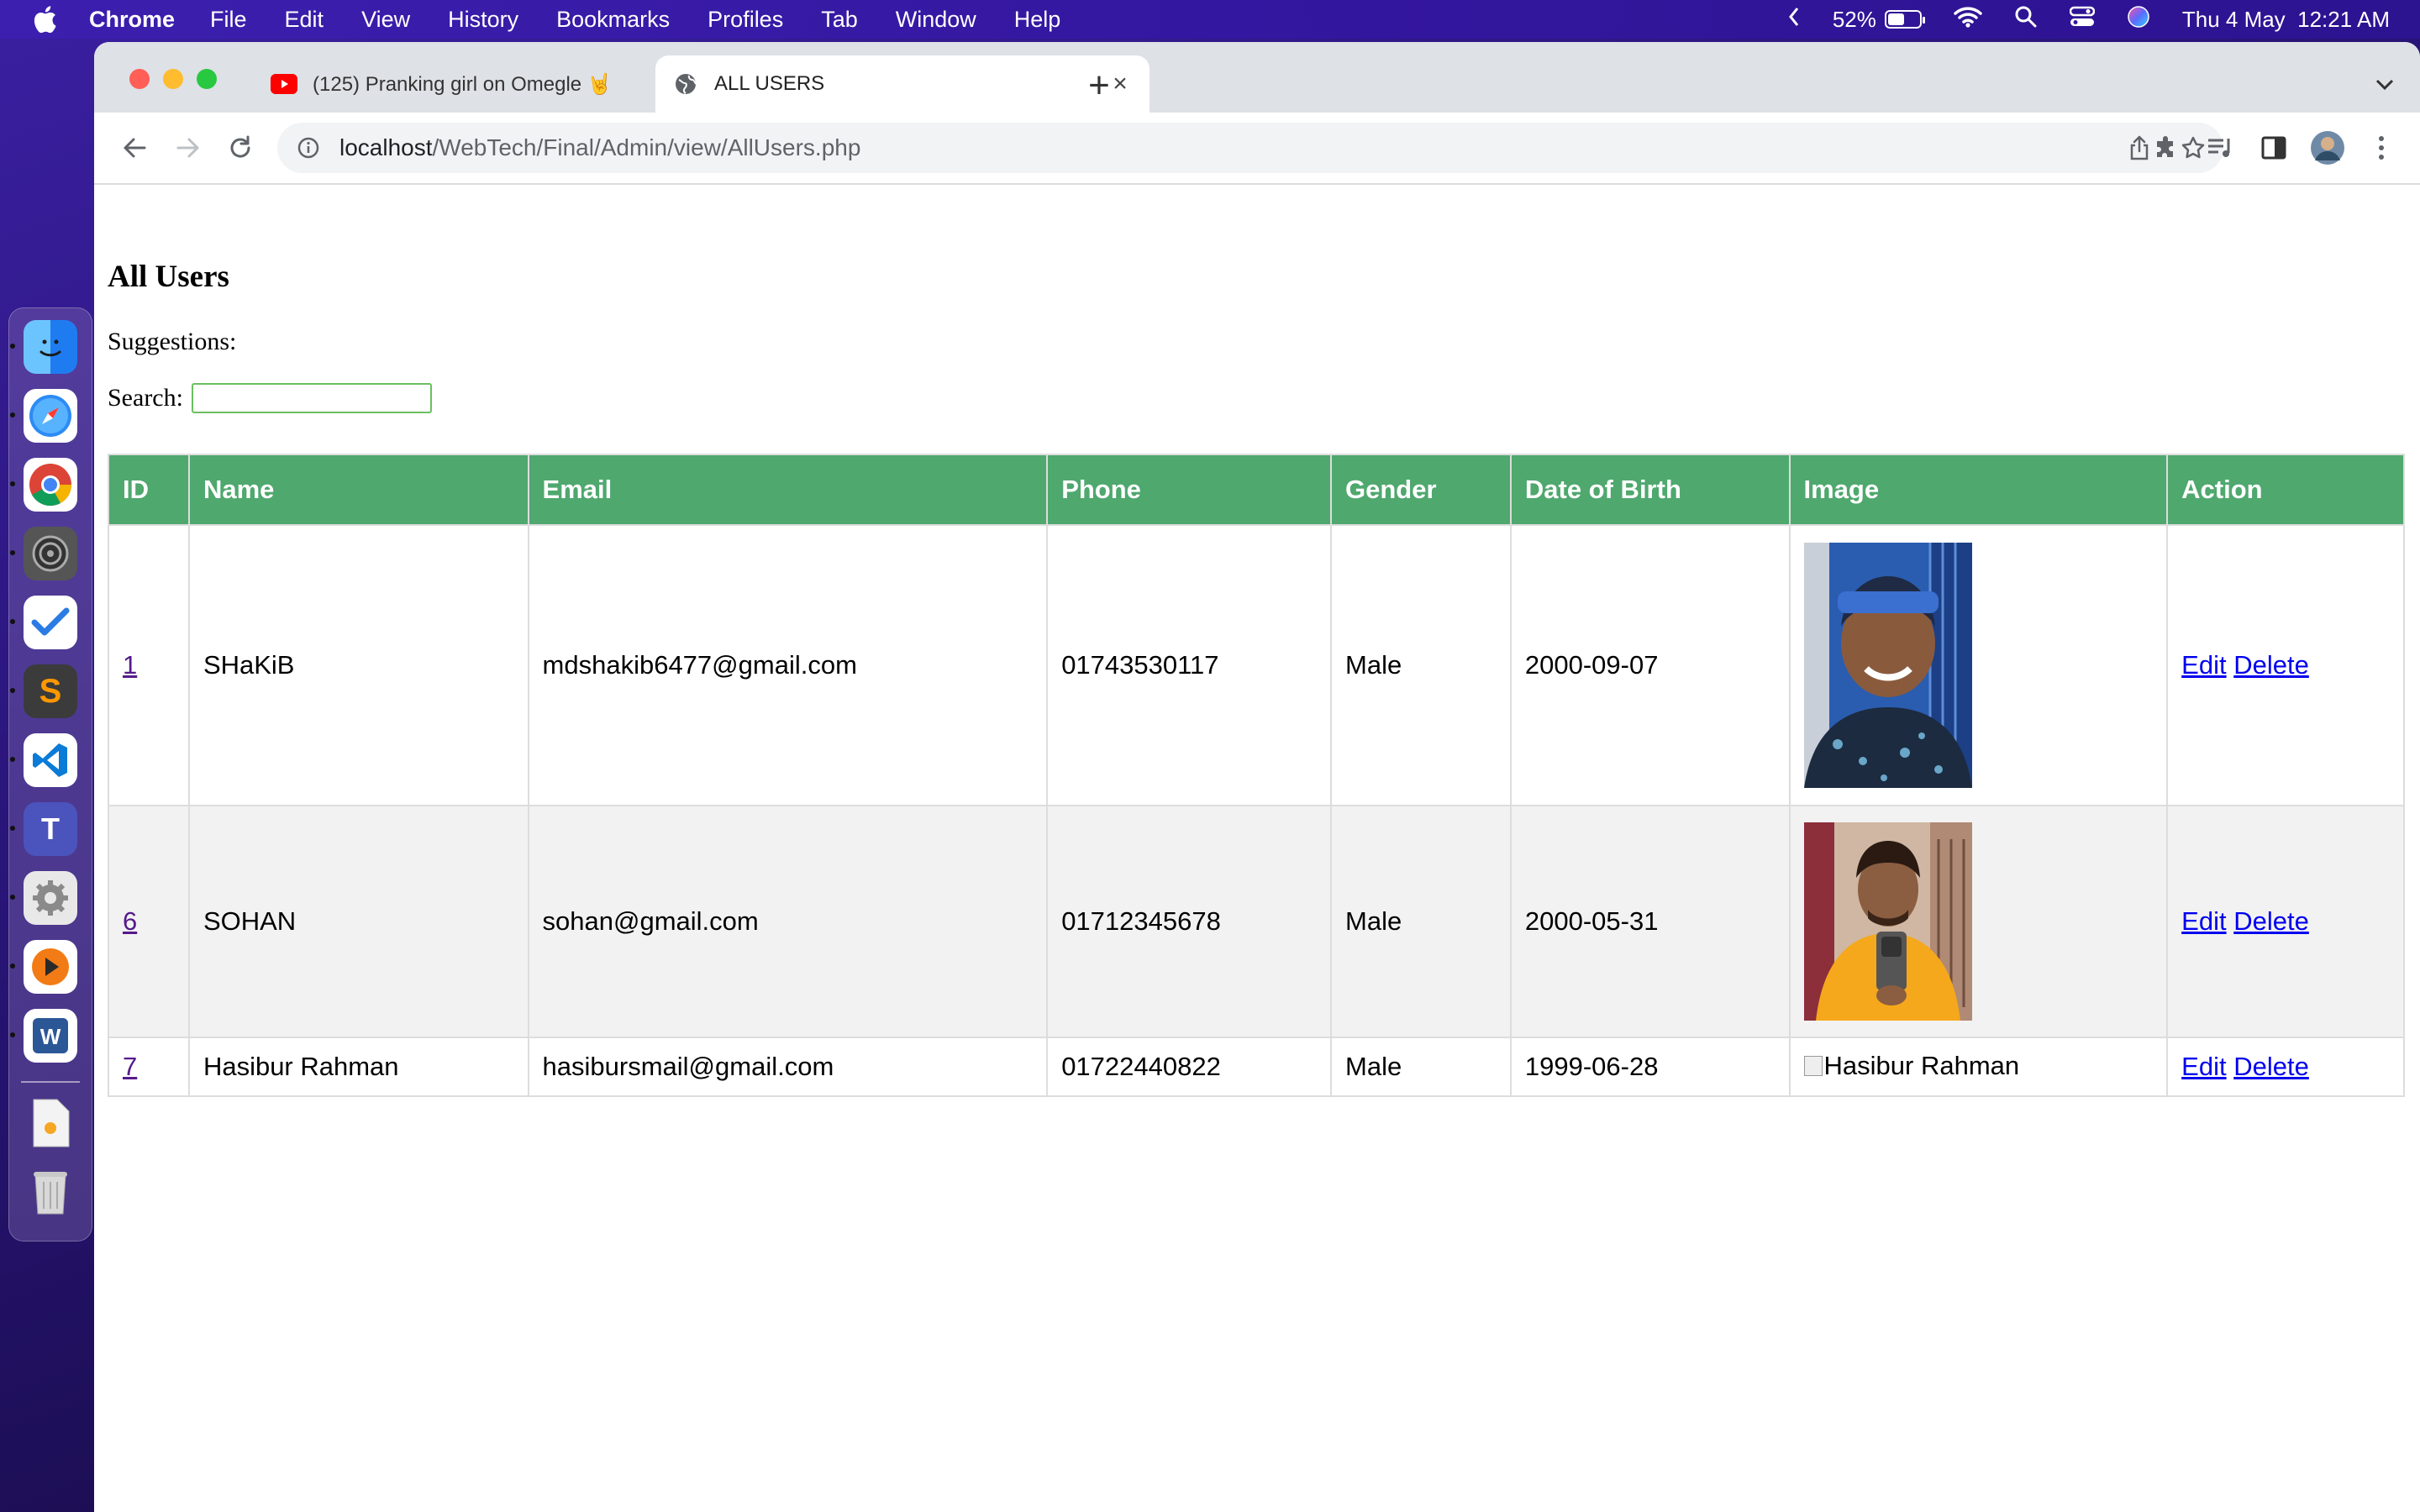 Image resolution: width=2420 pixels, height=1512 pixels. Describe the element at coordinates (613, 20) in the screenshot. I see `menu-bookmarks: Bookmarks` at that location.